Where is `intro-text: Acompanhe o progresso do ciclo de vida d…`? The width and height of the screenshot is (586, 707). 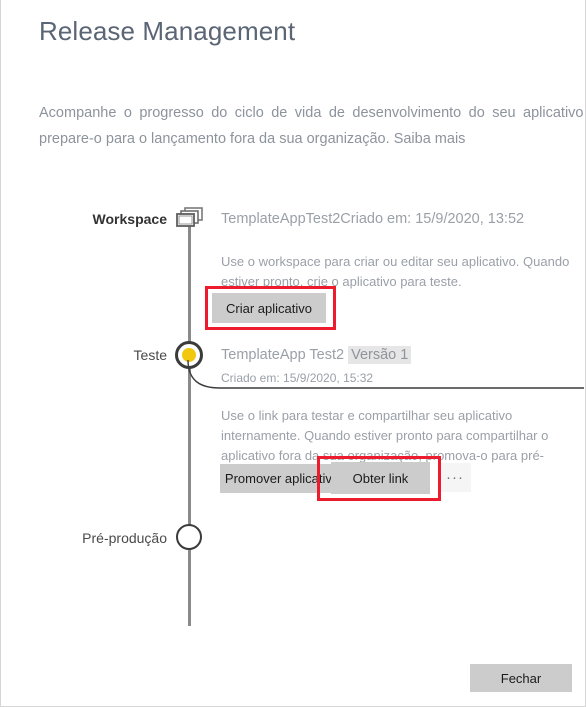 intro-text: Acompanhe o progresso do ciclo de vida d… is located at coordinates (312, 126).